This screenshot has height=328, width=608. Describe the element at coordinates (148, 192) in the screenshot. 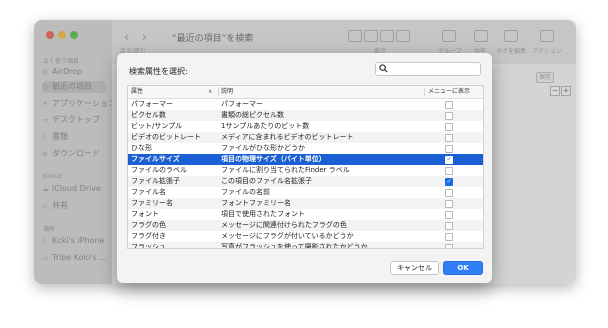

I see `attribute-name: ファイル名` at that location.